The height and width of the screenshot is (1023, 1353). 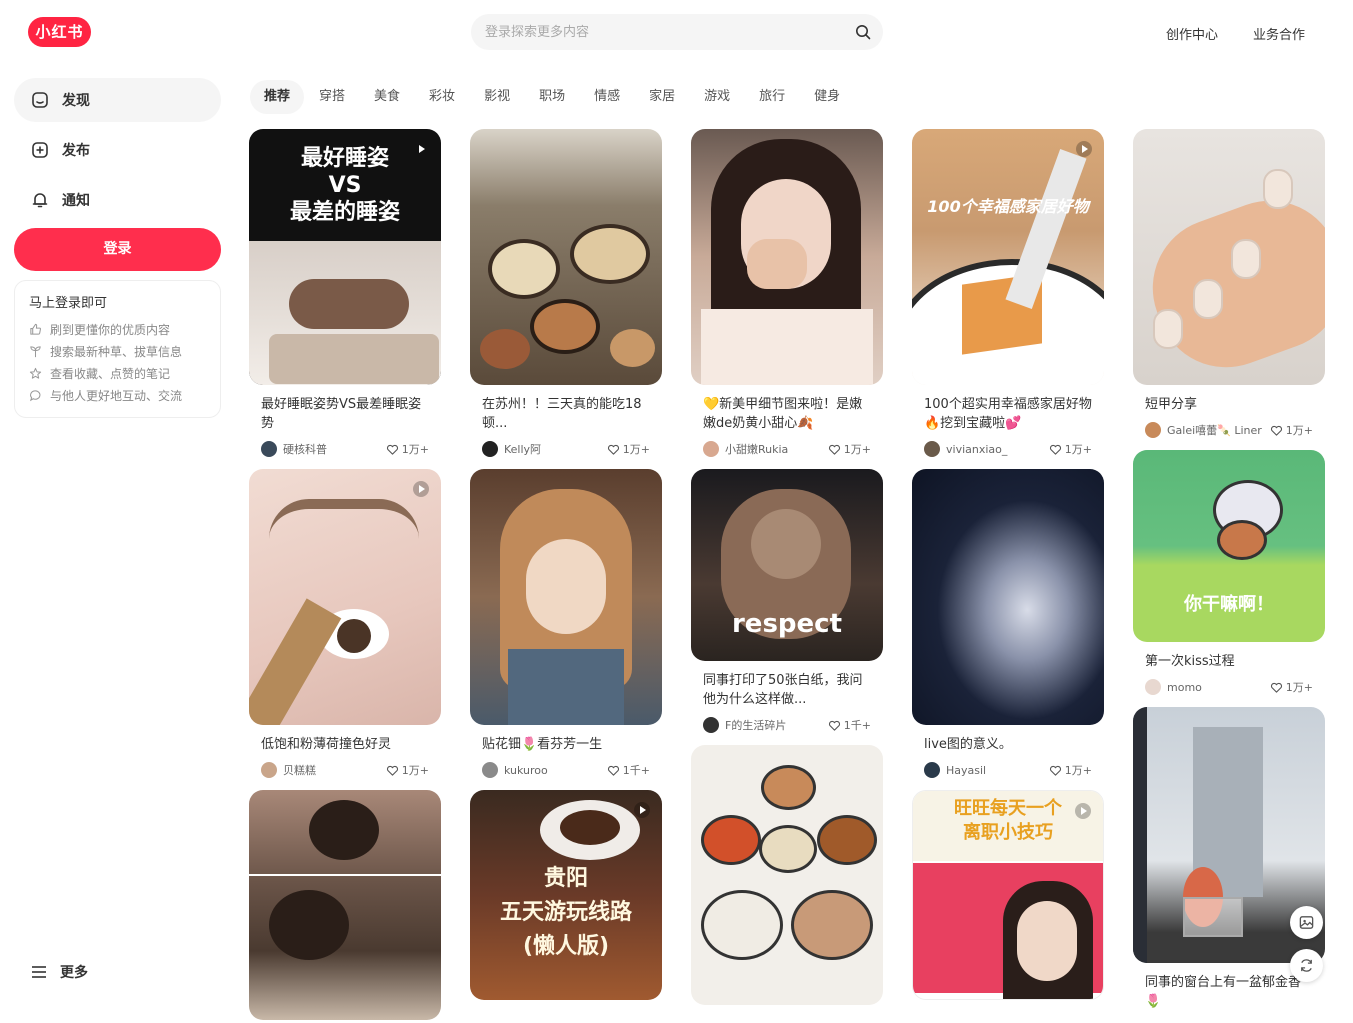 I want to click on note-card: 贵阳 五天游玩线路 (懒人版), so click(x=566, y=895).